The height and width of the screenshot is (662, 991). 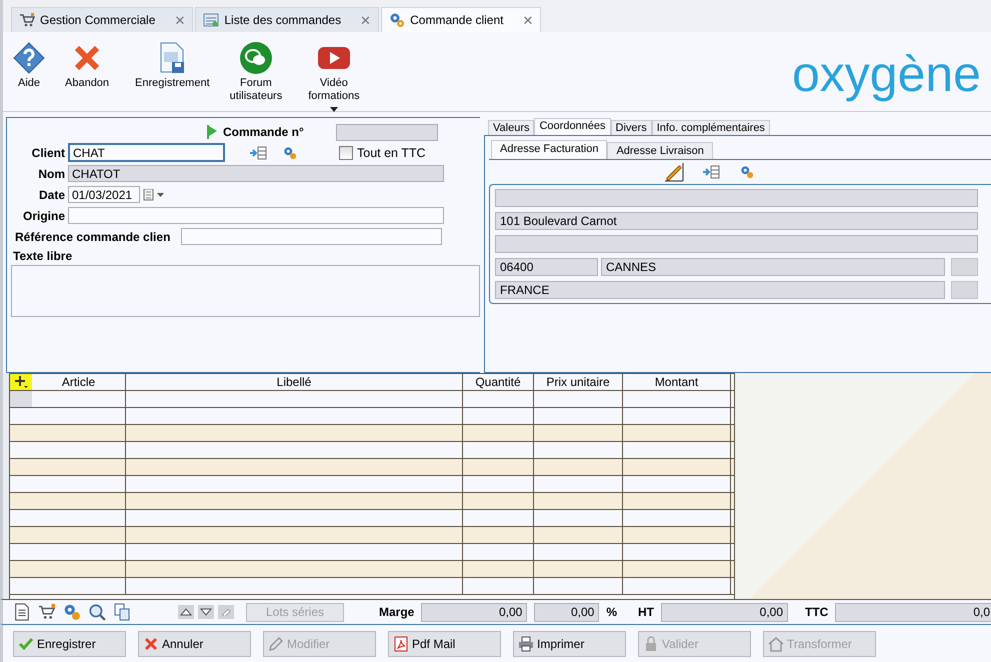 I want to click on checkbox-label: Tout en TTC, so click(x=391, y=153).